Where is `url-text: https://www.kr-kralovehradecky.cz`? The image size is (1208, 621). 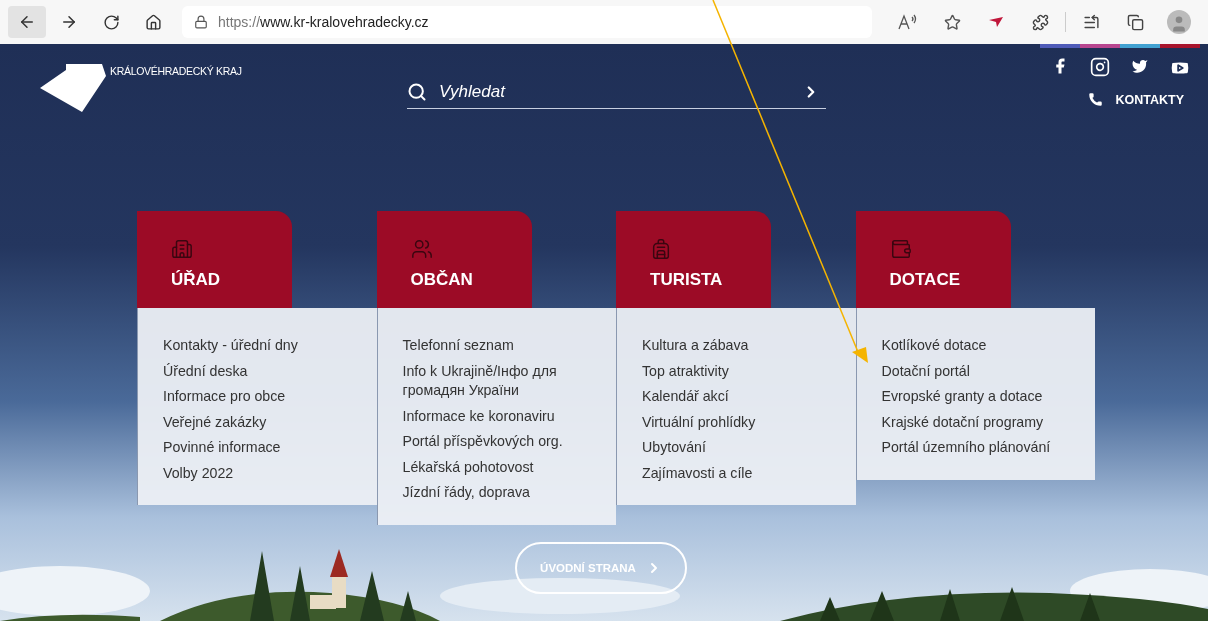
url-text: https://www.kr-kralovehradecky.cz is located at coordinates (323, 22).